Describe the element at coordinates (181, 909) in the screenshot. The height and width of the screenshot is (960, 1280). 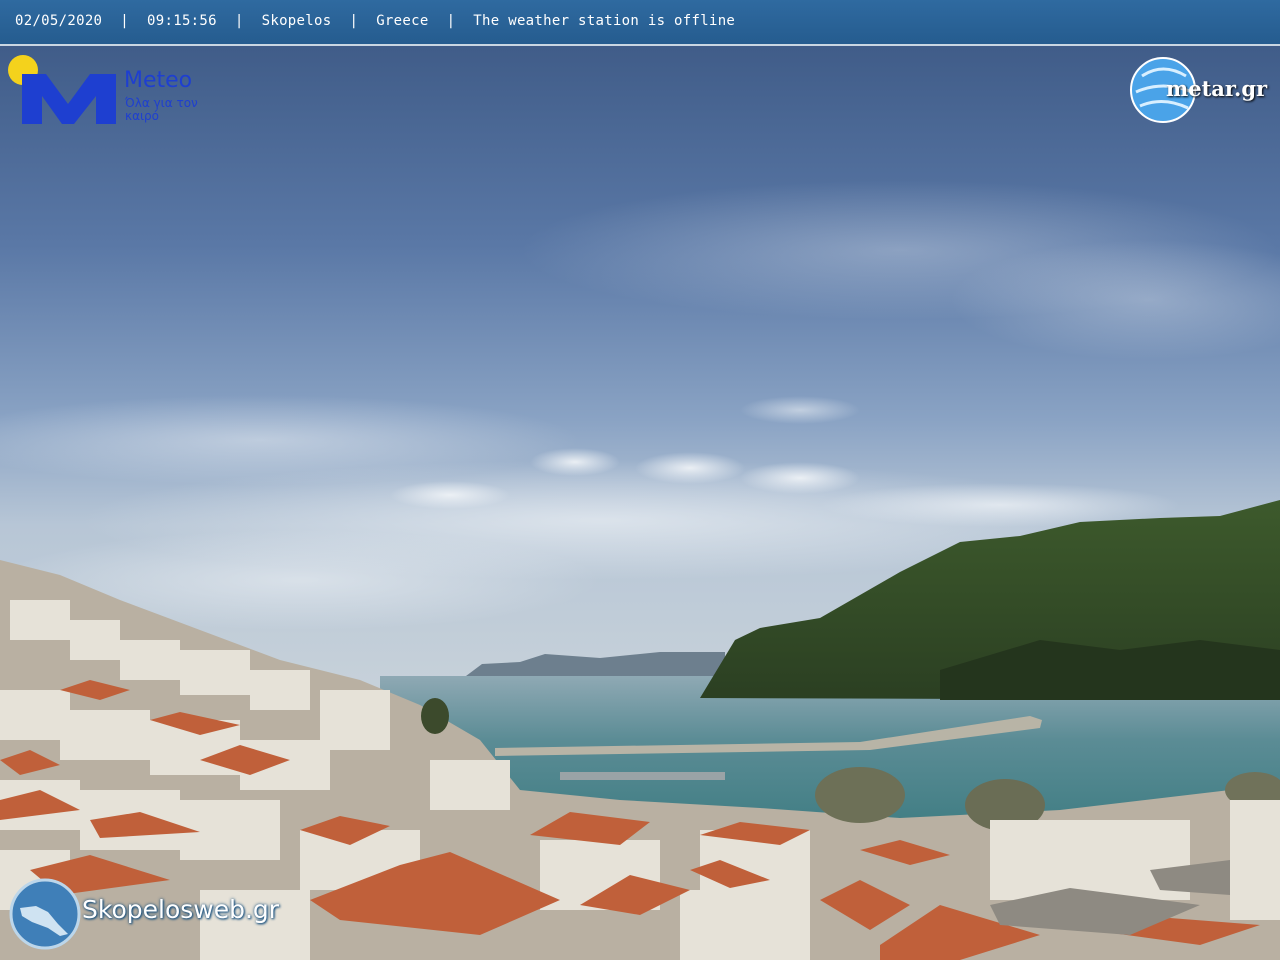
I see `skopelosweb-logo-text: Skopelosweb.gr` at that location.